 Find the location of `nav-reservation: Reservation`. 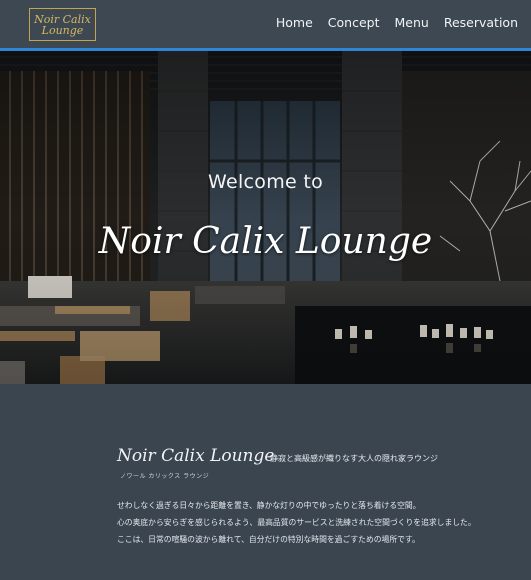

nav-reservation: Reservation is located at coordinates (481, 22).